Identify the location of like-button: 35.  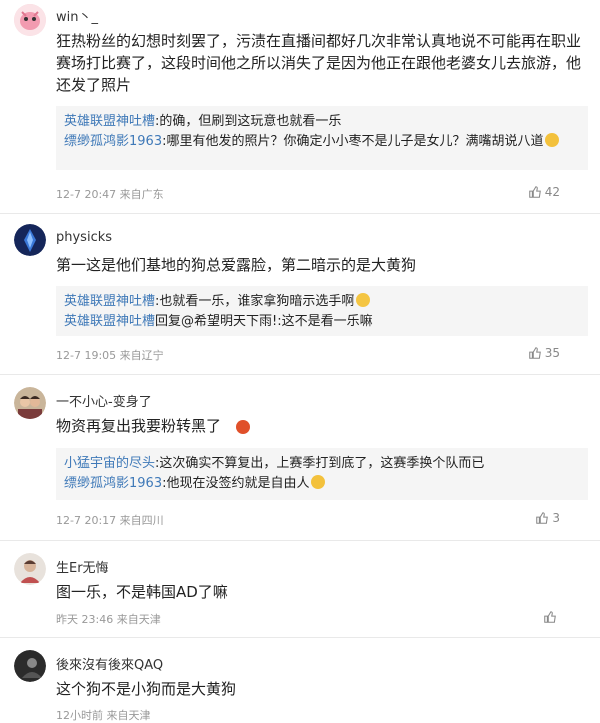
(544, 353).